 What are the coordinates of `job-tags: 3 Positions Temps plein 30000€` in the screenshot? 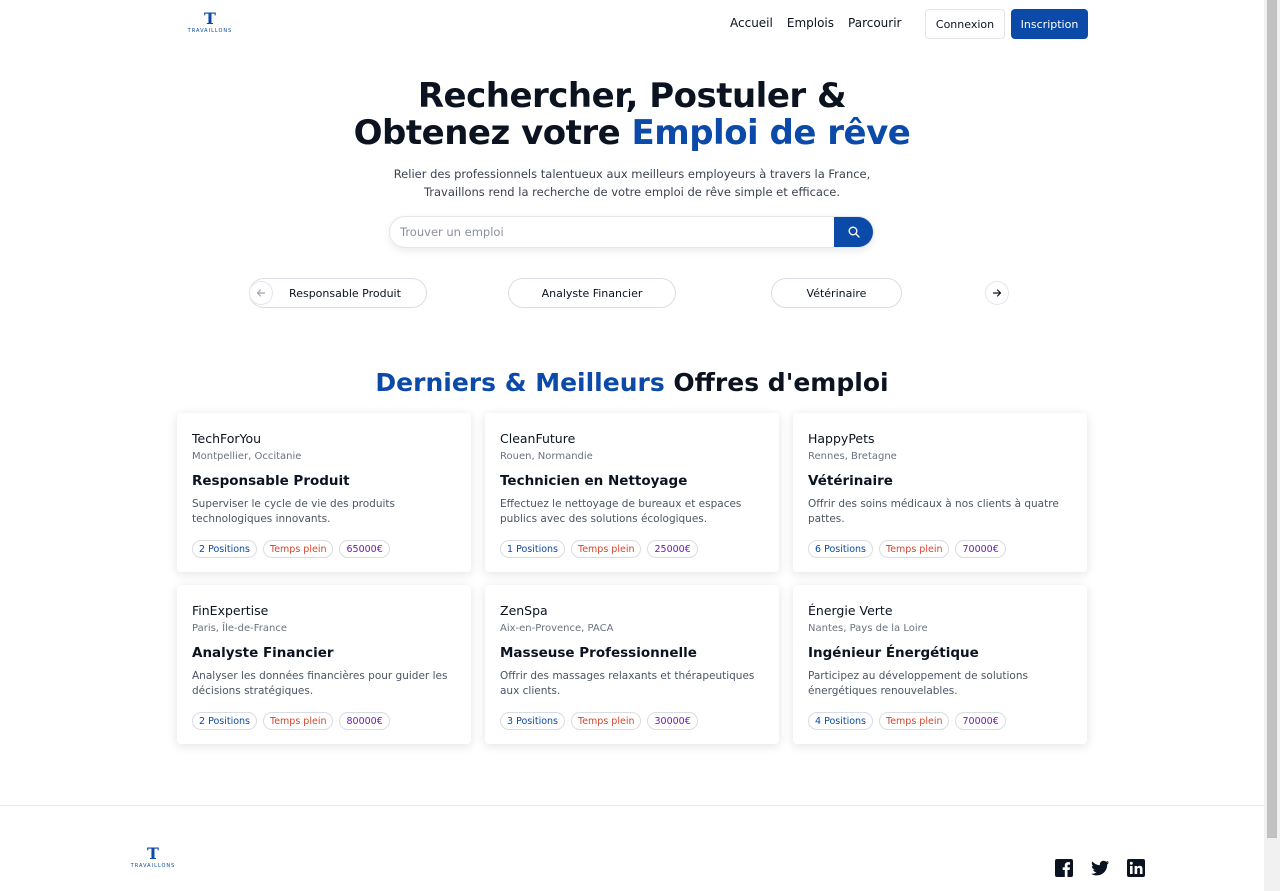 It's located at (599, 721).